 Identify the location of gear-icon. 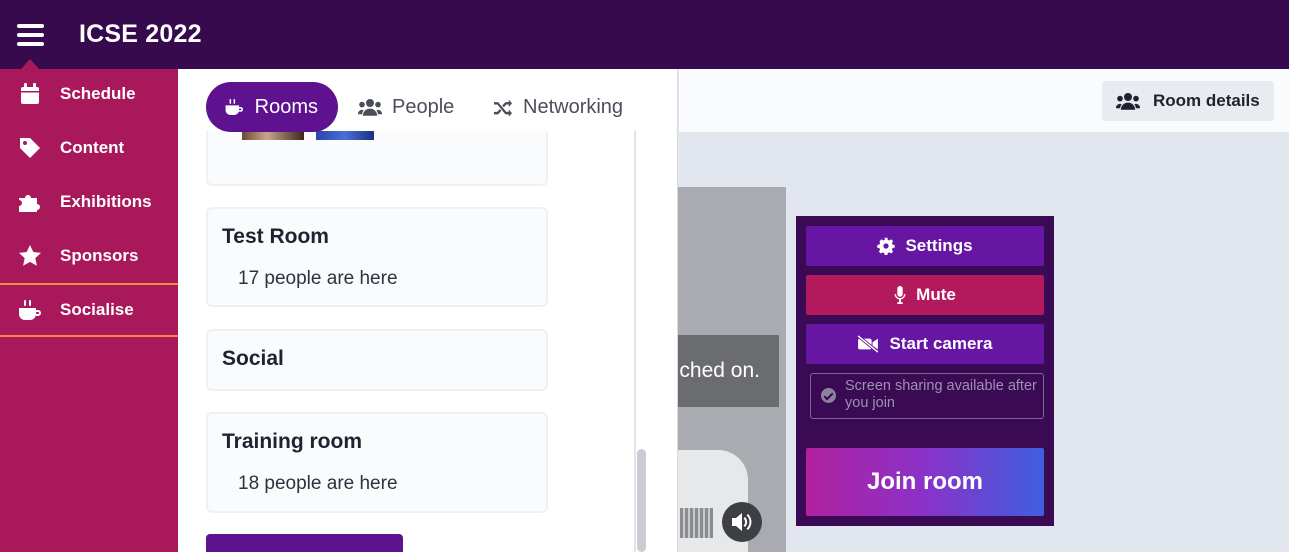
(886, 246).